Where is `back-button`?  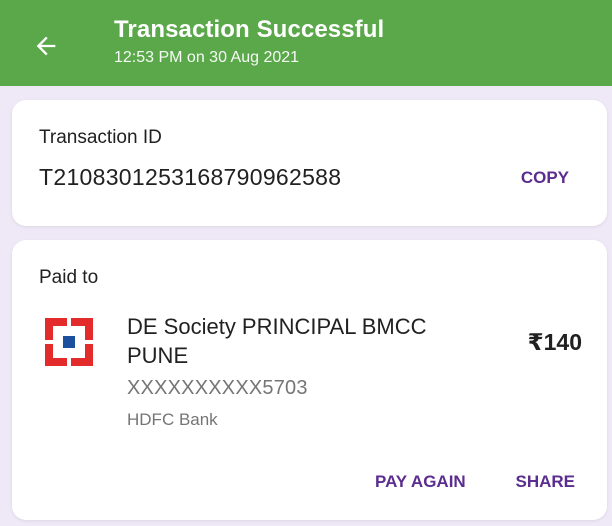
back-button is located at coordinates (46, 46).